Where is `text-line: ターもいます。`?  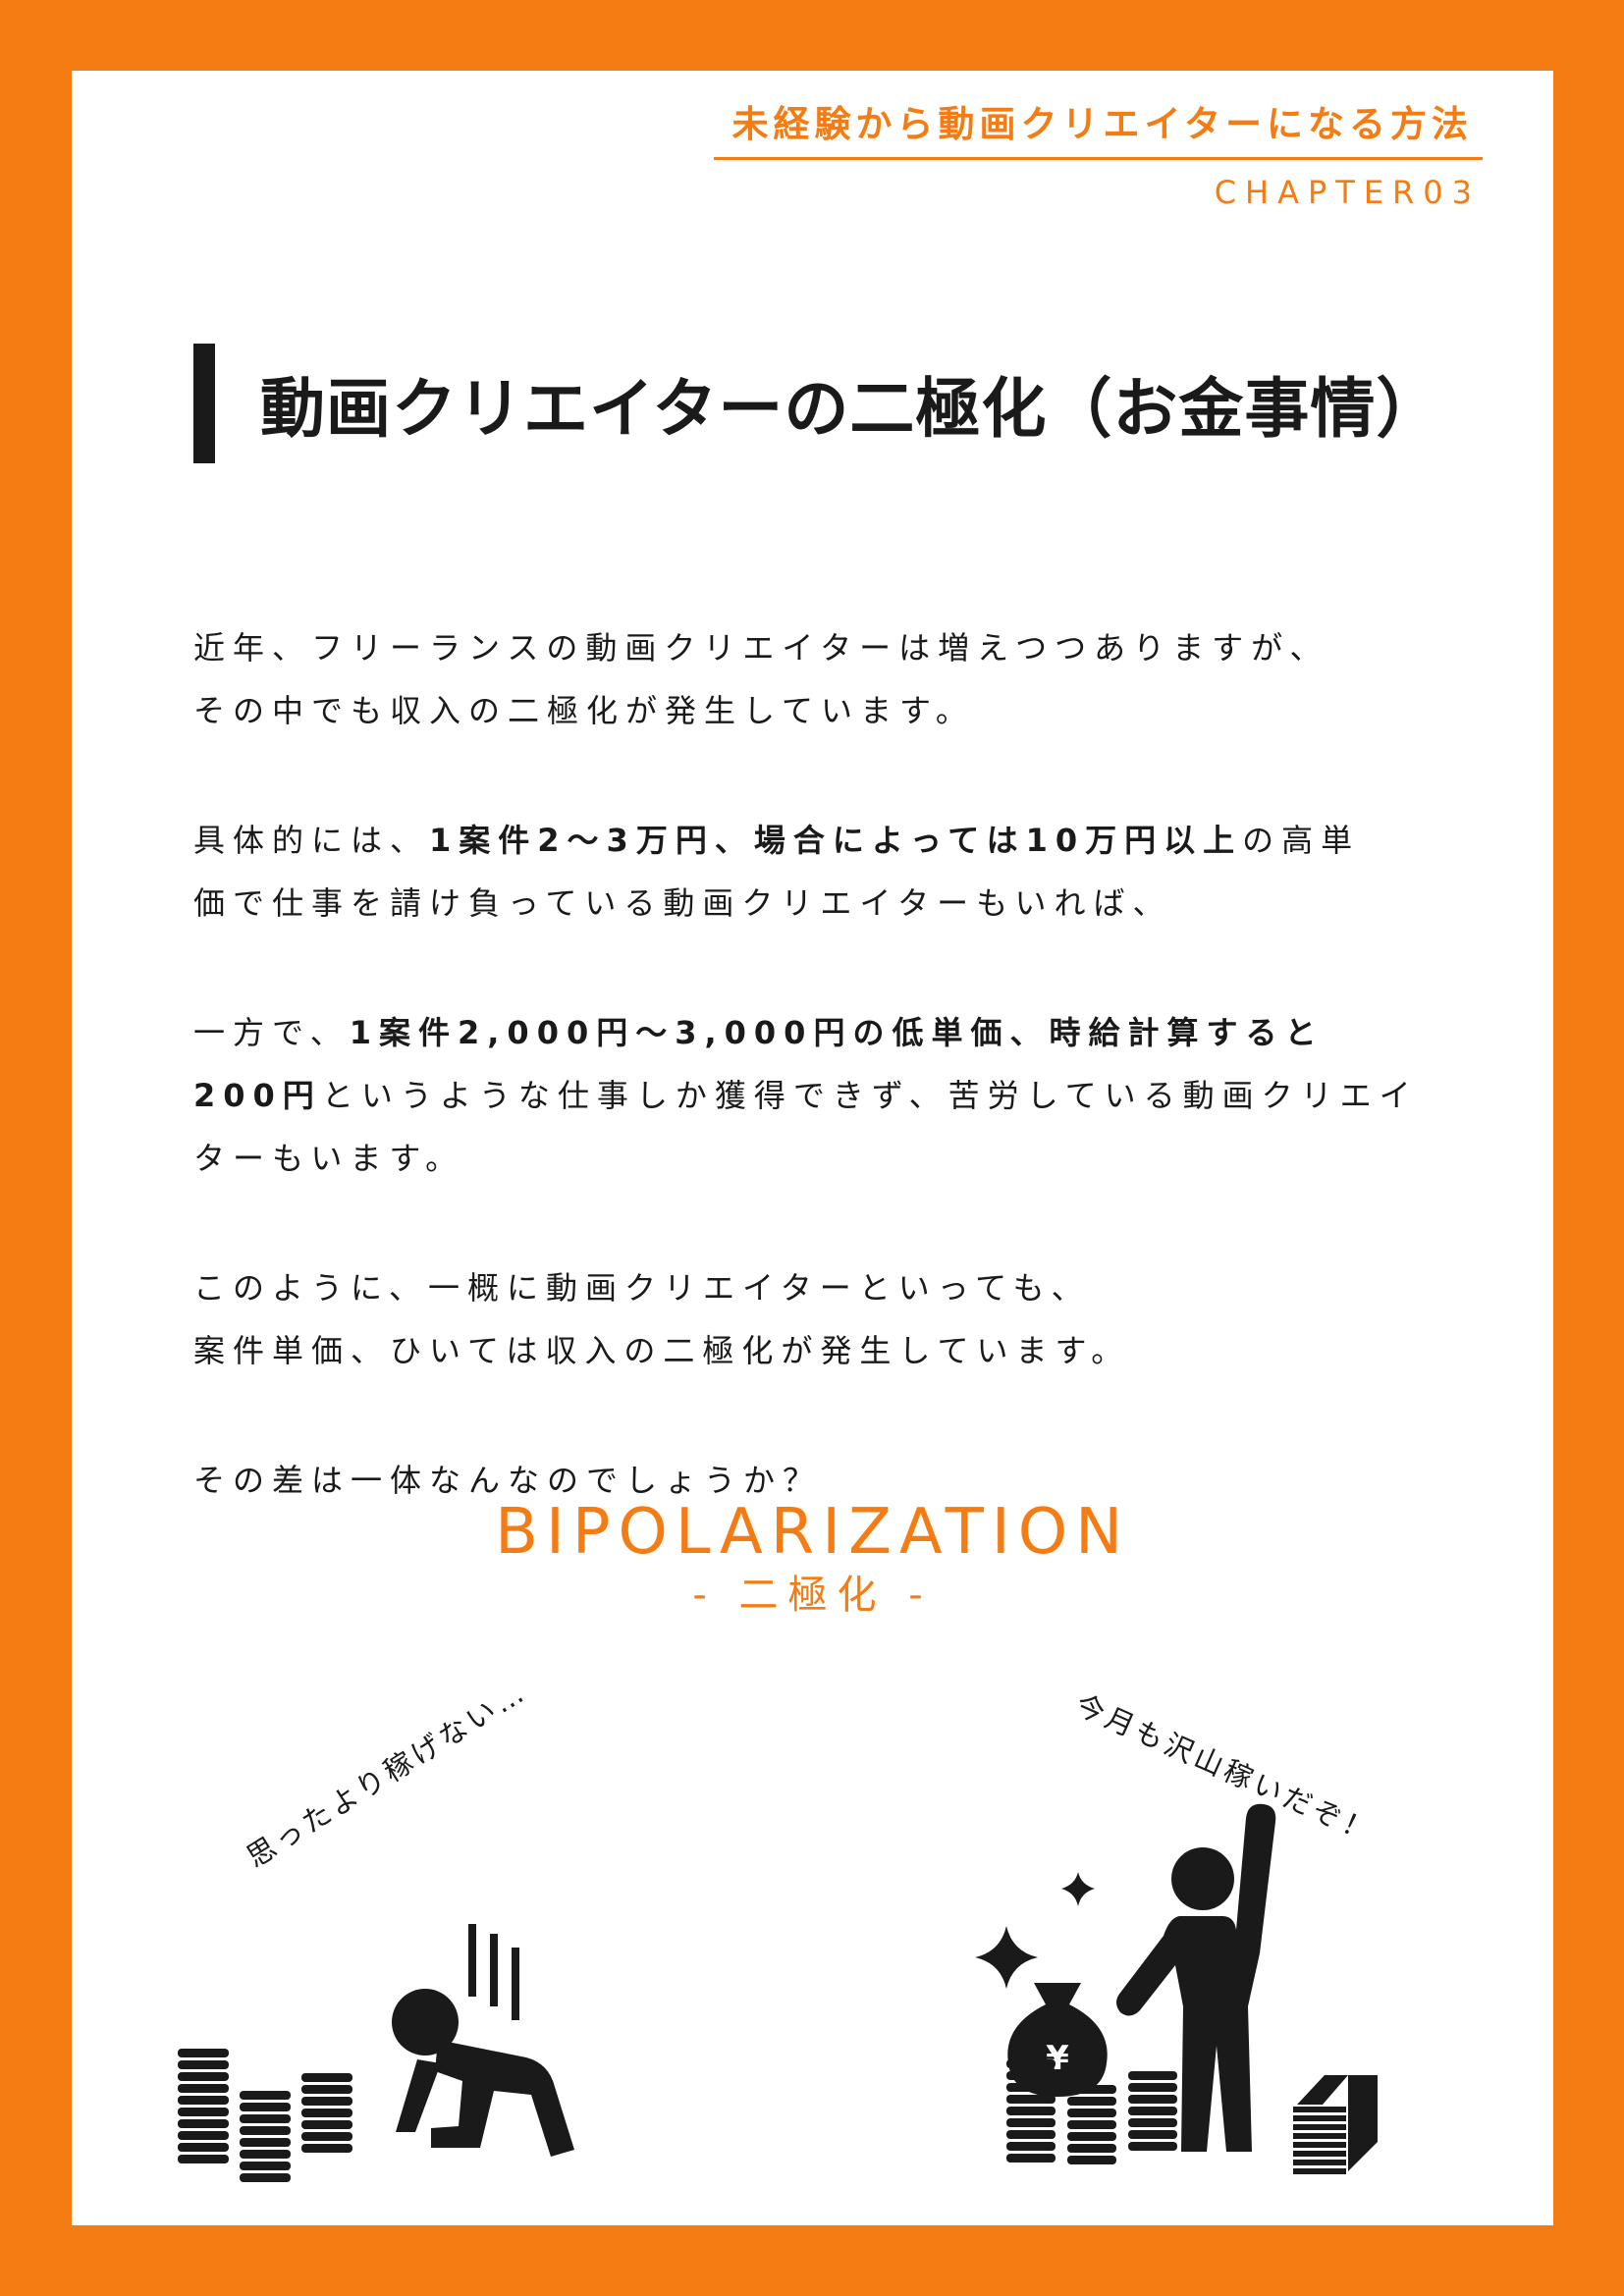 text-line: ターもいます。 is located at coordinates (329, 1158).